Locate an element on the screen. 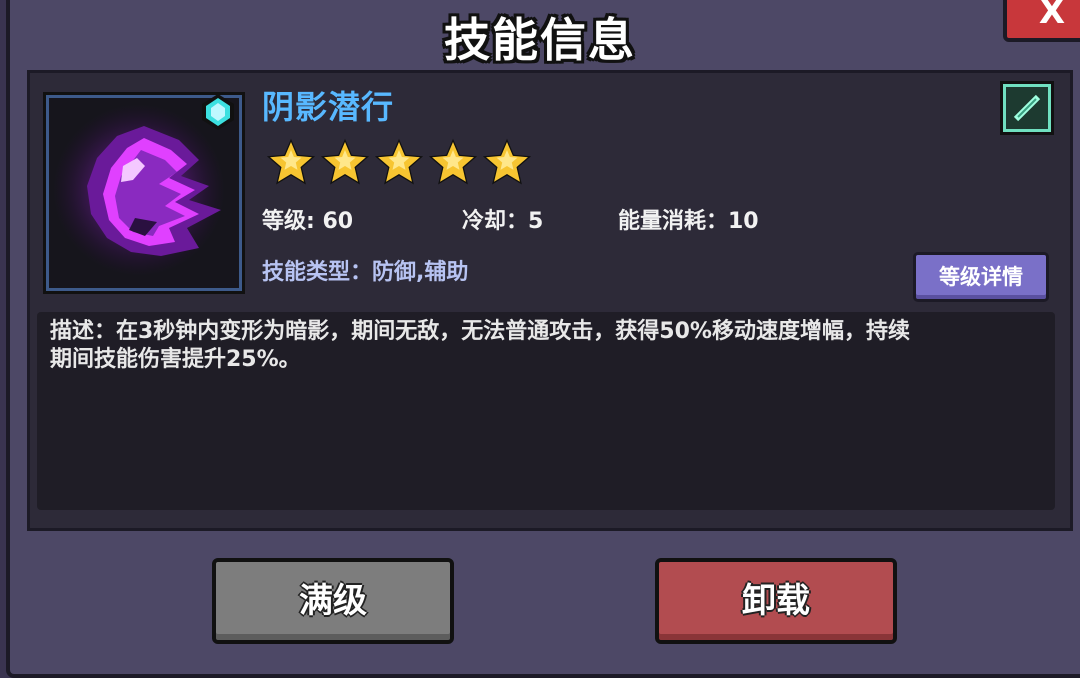 This screenshot has width=1080, height=678. close-button: X is located at coordinates (1041, 21).